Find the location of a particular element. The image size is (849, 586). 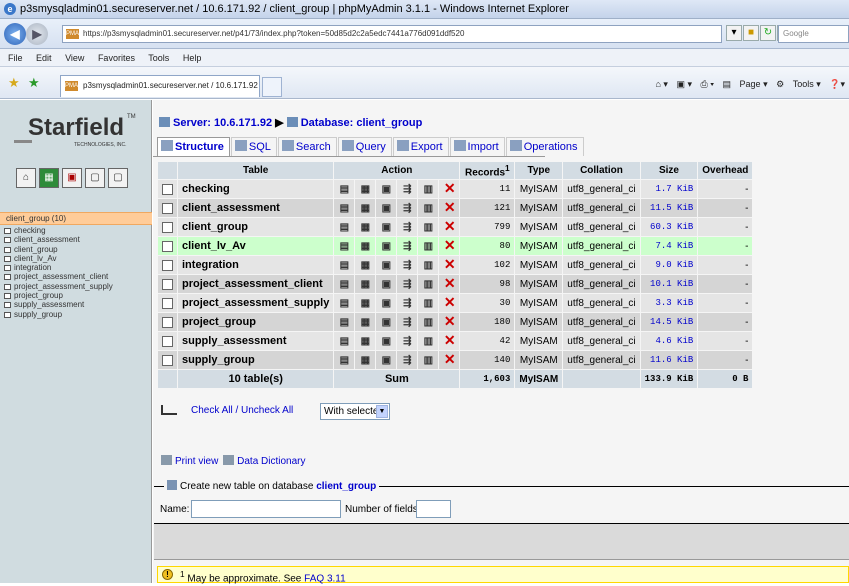

query-icon: ▢ is located at coordinates (95, 178).